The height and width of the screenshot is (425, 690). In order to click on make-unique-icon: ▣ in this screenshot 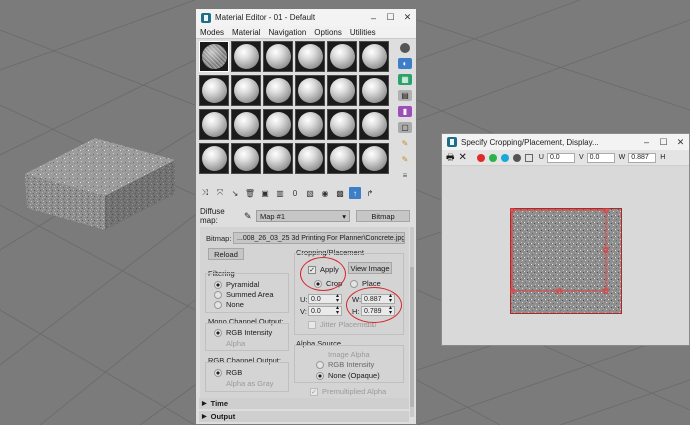, I will do `click(265, 193)`.